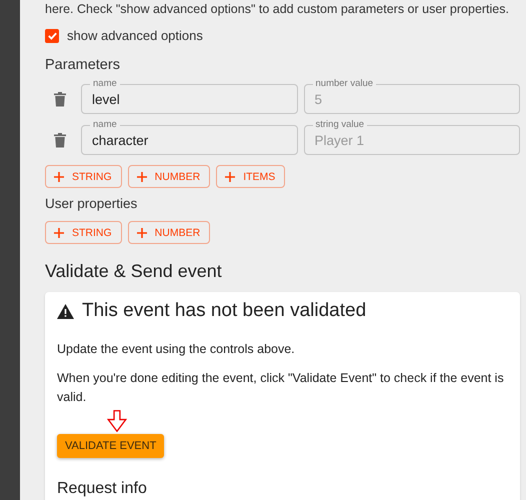  Describe the element at coordinates (52, 35) in the screenshot. I see `checkbox` at that location.